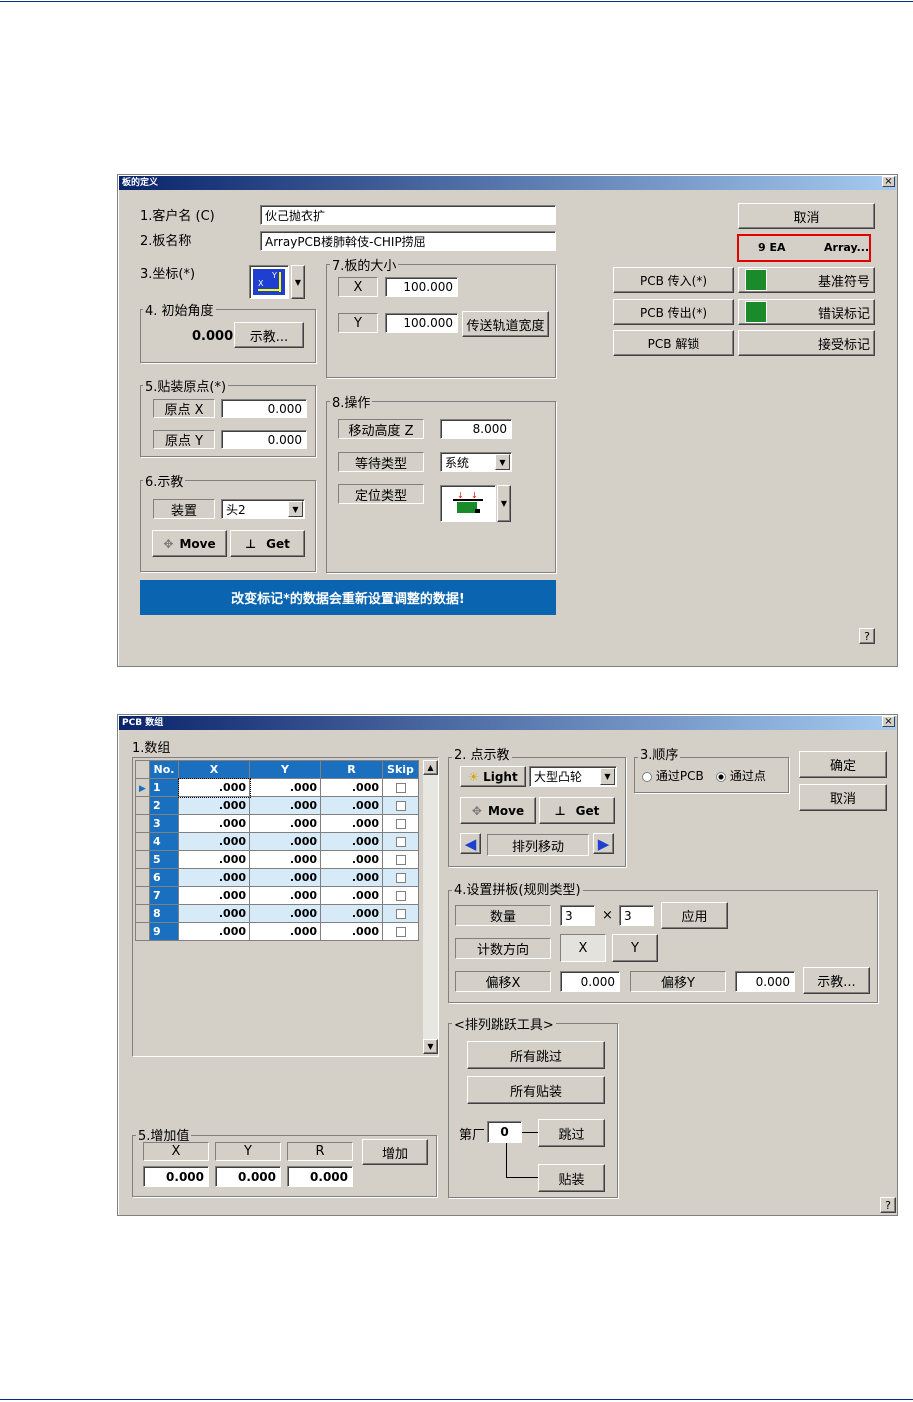 The image size is (913, 1402). I want to click on cell-no: 8, so click(164, 913).